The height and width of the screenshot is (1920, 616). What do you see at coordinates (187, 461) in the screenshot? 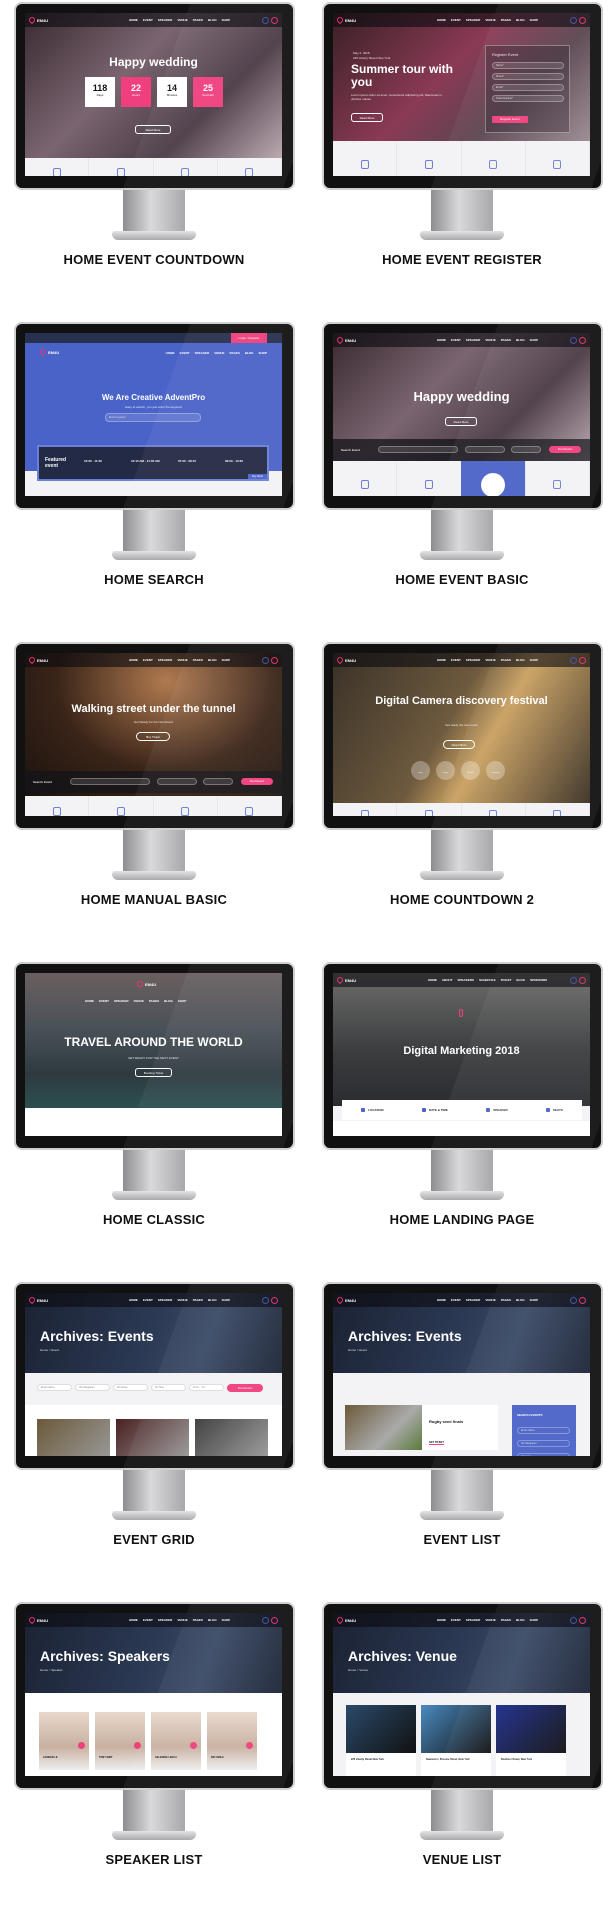
I see `event-time: 07:00 - 08:15` at bounding box center [187, 461].